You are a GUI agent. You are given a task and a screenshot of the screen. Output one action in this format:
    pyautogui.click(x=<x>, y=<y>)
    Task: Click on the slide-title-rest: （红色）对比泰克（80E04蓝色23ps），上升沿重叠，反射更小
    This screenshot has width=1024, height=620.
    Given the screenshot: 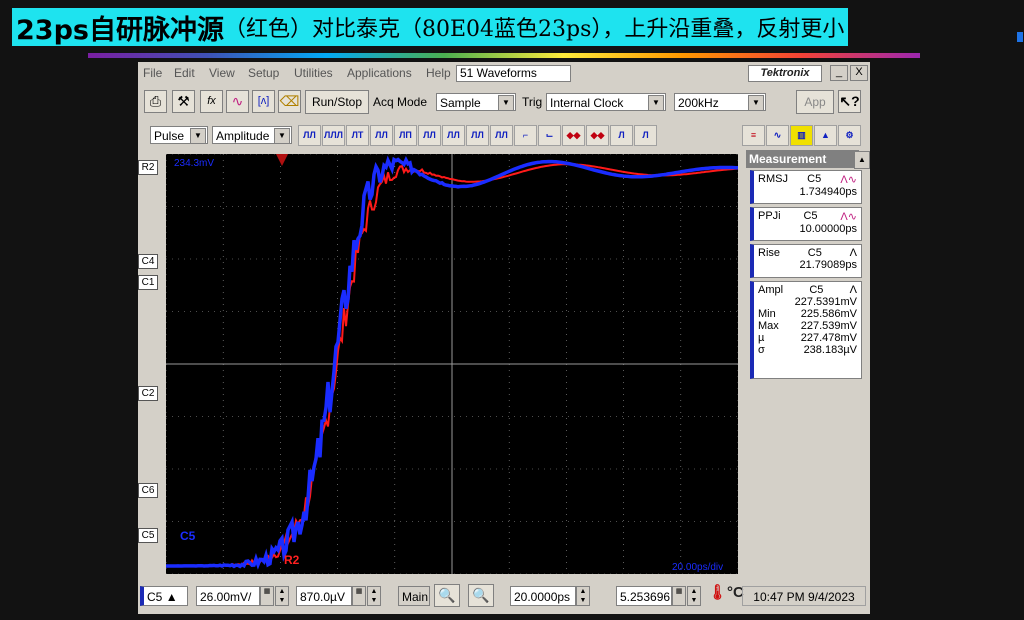 What is the action you would take?
    pyautogui.click(x=534, y=29)
    